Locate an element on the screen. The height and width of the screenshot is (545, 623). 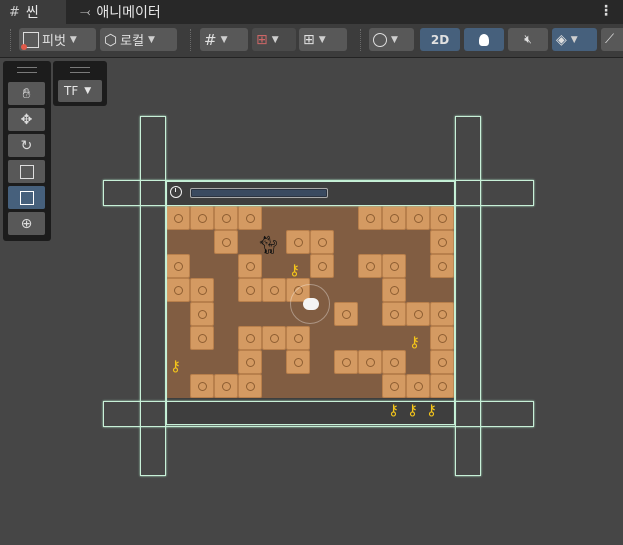
tf-dropdown: TF ▼ is located at coordinates (80, 91).